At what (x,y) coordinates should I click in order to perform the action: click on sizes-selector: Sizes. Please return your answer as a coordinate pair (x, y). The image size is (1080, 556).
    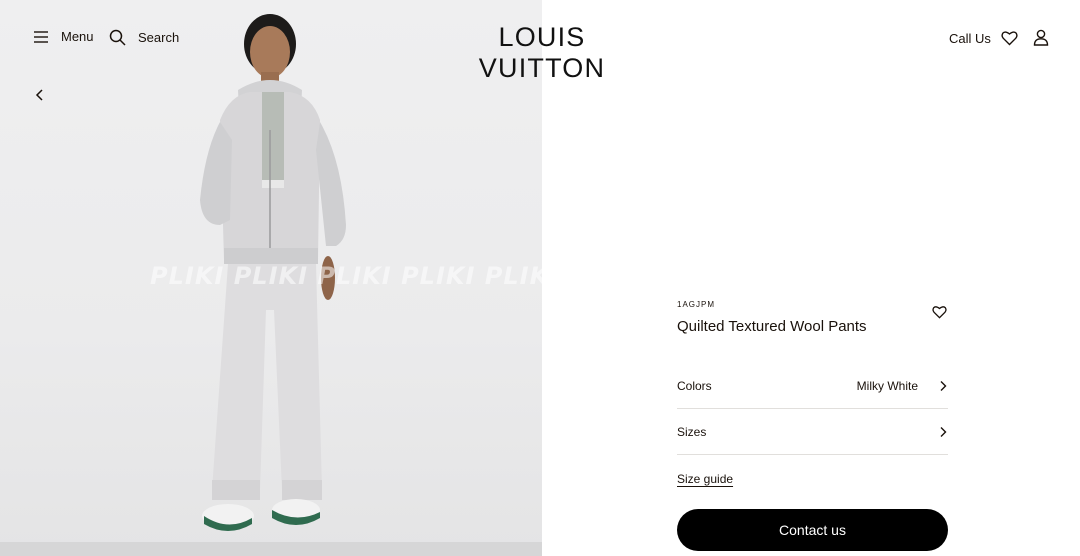
    Looking at the image, I should click on (812, 432).